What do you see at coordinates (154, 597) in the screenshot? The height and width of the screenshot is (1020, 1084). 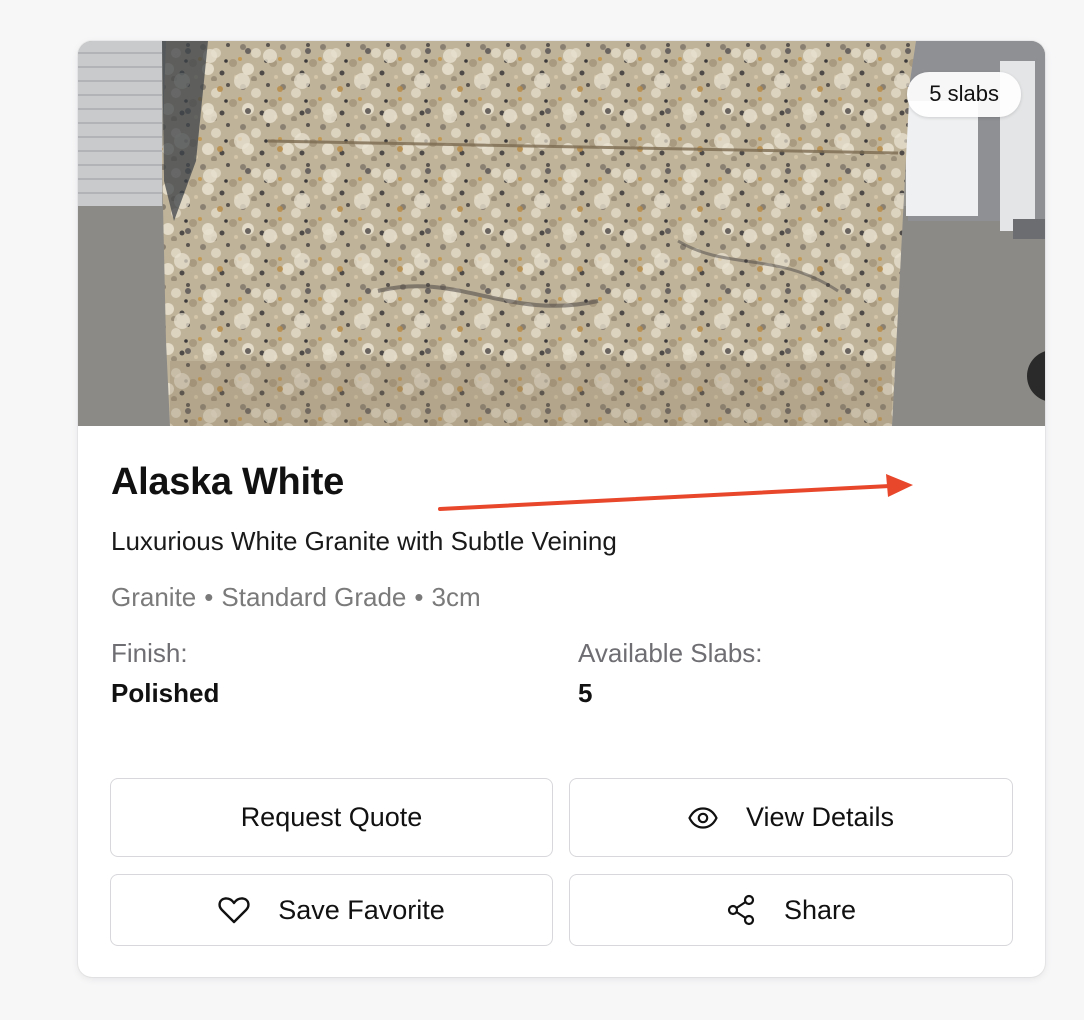 I see `material-text: Granite` at bounding box center [154, 597].